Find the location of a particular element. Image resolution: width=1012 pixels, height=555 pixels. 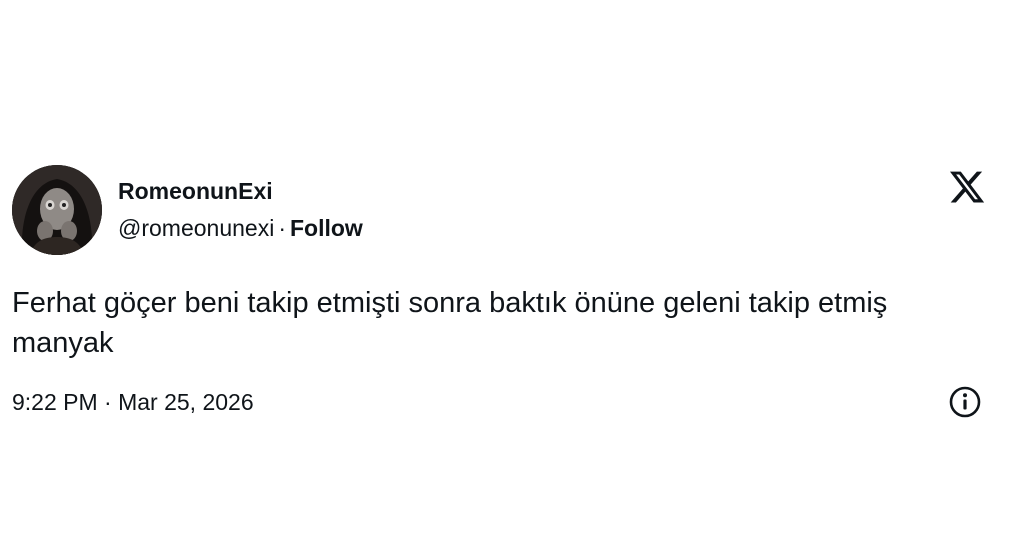

handle-row: @romeonunexi · Follow is located at coordinates (240, 228).